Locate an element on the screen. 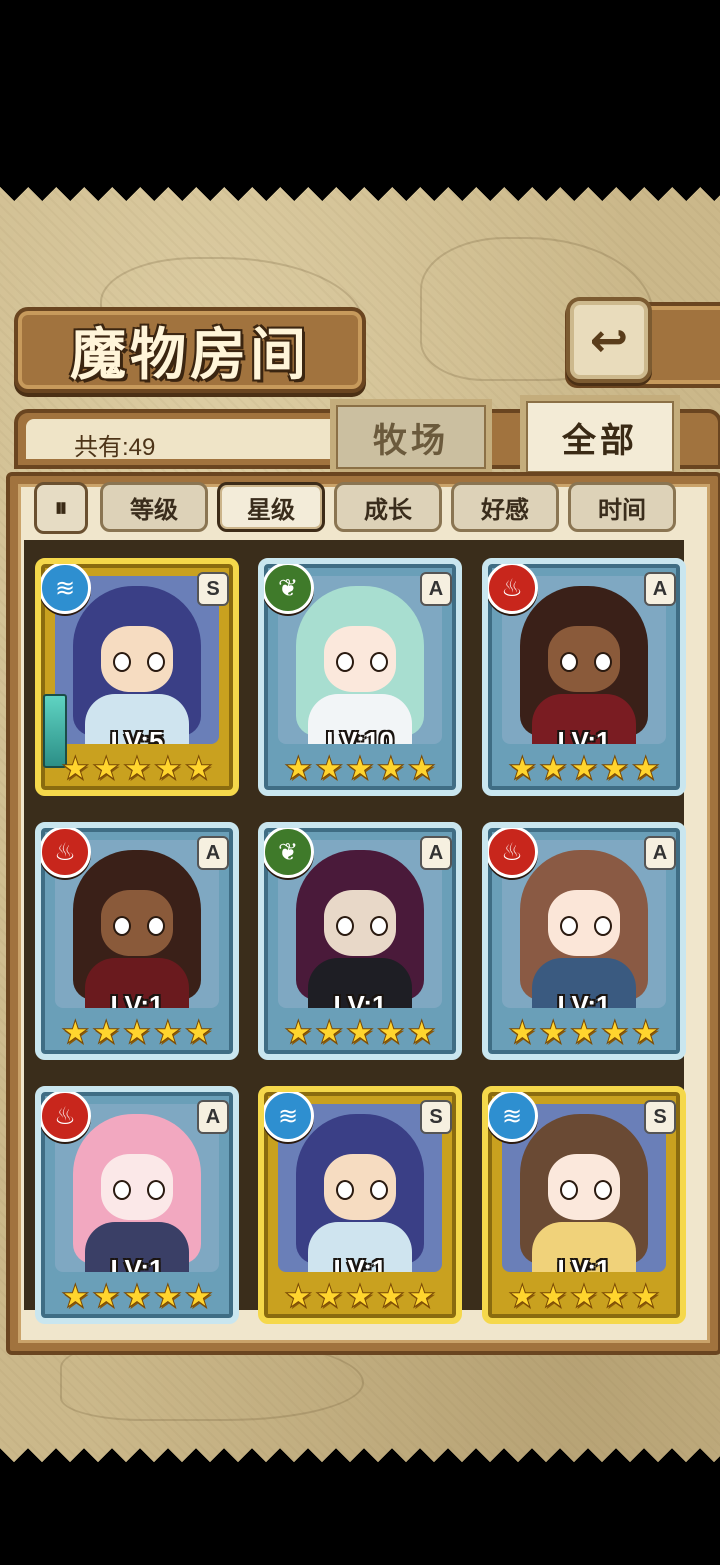  title-plate: 魔物房间 is located at coordinates (190, 350).